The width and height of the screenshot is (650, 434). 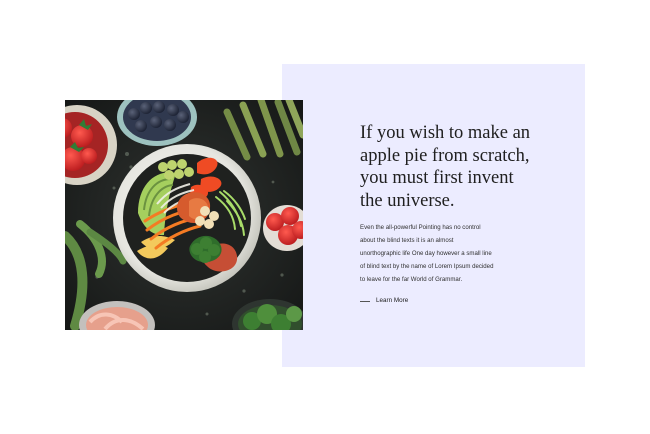 What do you see at coordinates (365, 301) in the screenshot?
I see `link-line-icon` at bounding box center [365, 301].